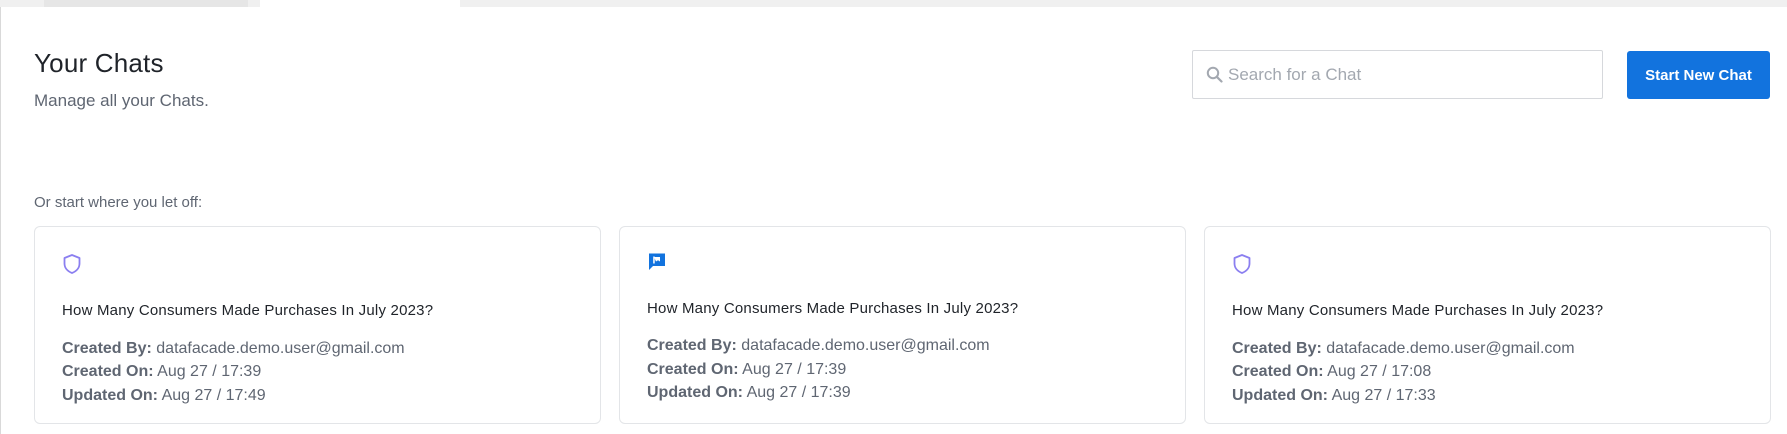 Image resolution: width=1787 pixels, height=434 pixels. Describe the element at coordinates (99, 63) in the screenshot. I see `page-title: Your Chats` at that location.